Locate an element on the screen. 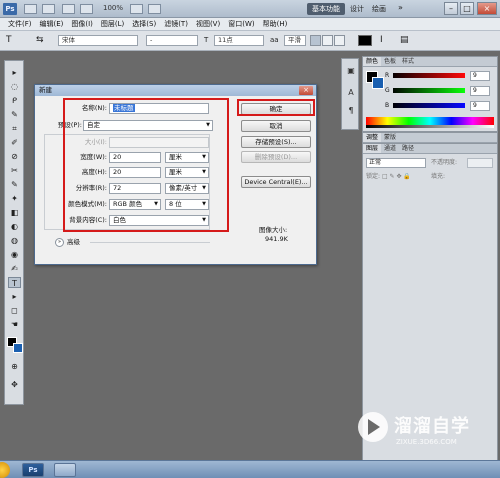 Image resolution: width=500 pixels, height=478 pixels. lasso-tool-icon: ᑭ is located at coordinates (14, 100).